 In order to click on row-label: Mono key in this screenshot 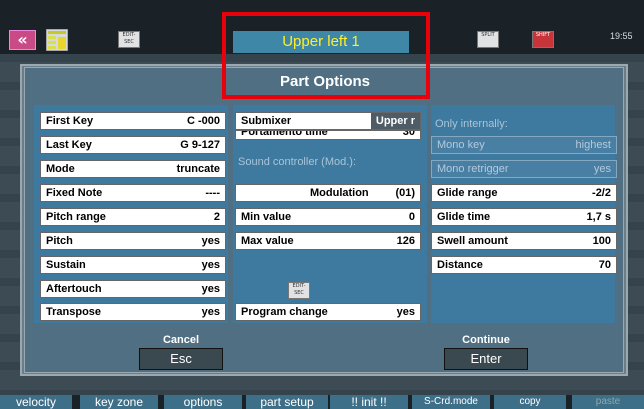, I will do `click(461, 145)`.